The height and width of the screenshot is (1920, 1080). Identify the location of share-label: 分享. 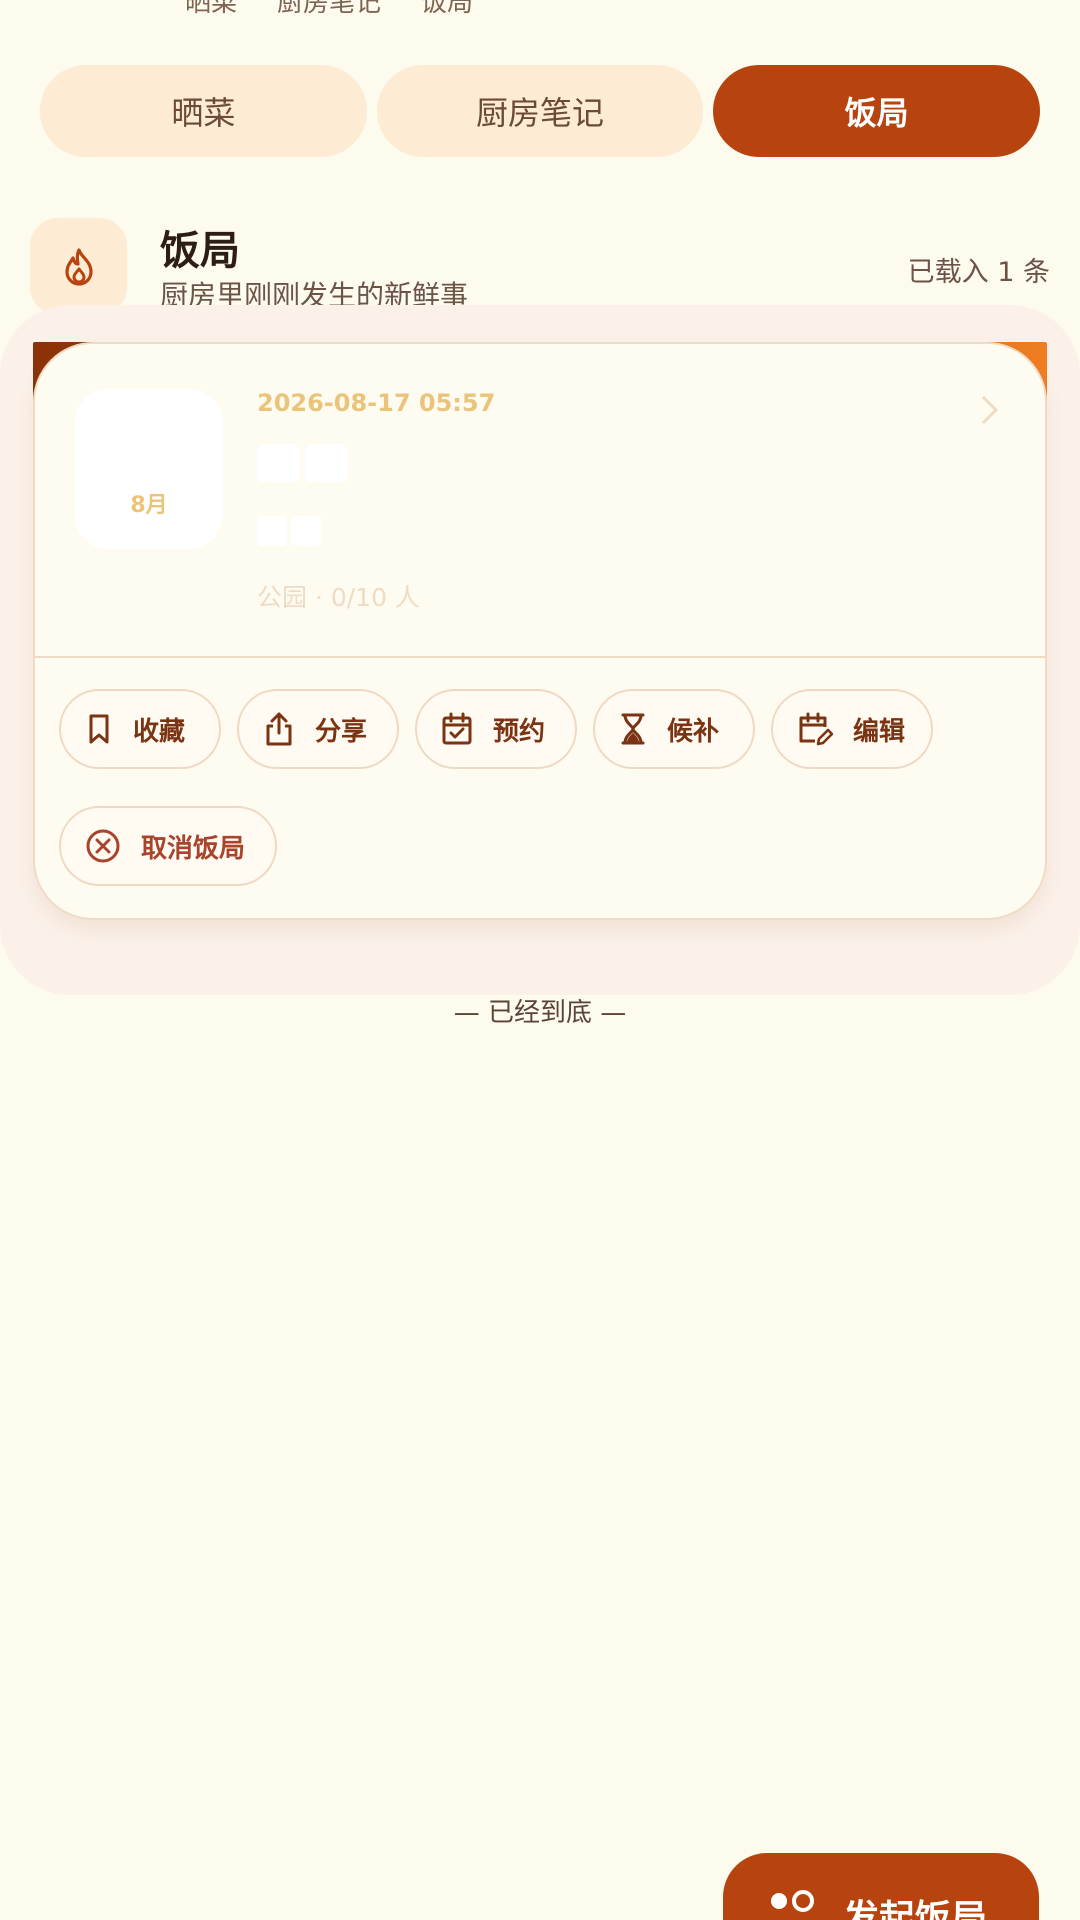
(341, 731).